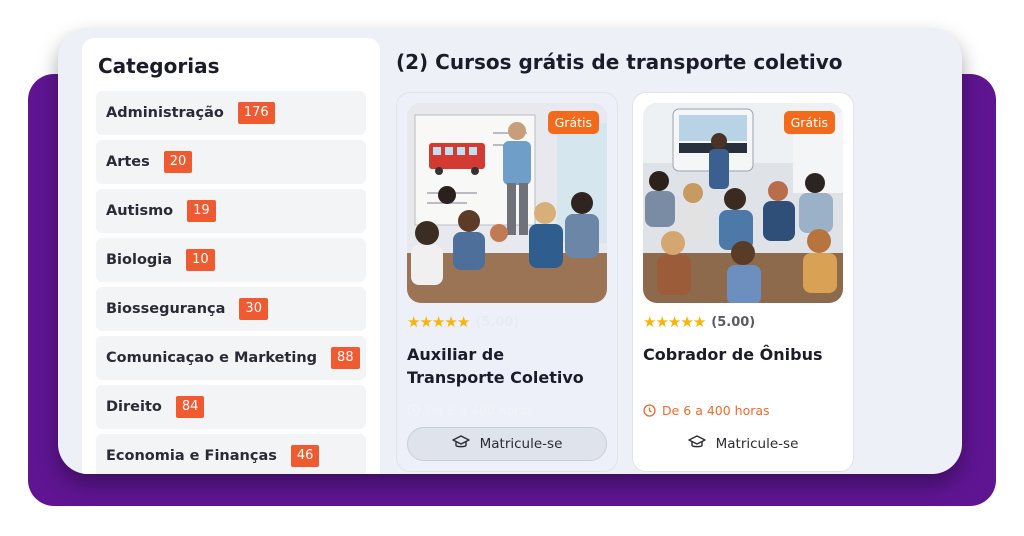 This screenshot has width=1024, height=536. I want to click on category-count-badge: 88, so click(345, 358).